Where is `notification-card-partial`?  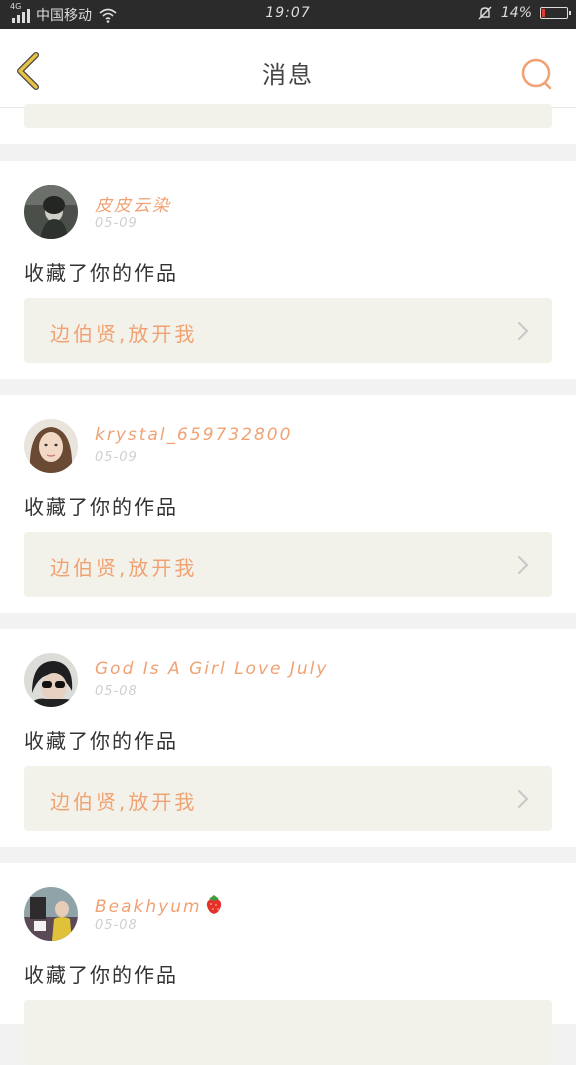 notification-card-partial is located at coordinates (288, 124).